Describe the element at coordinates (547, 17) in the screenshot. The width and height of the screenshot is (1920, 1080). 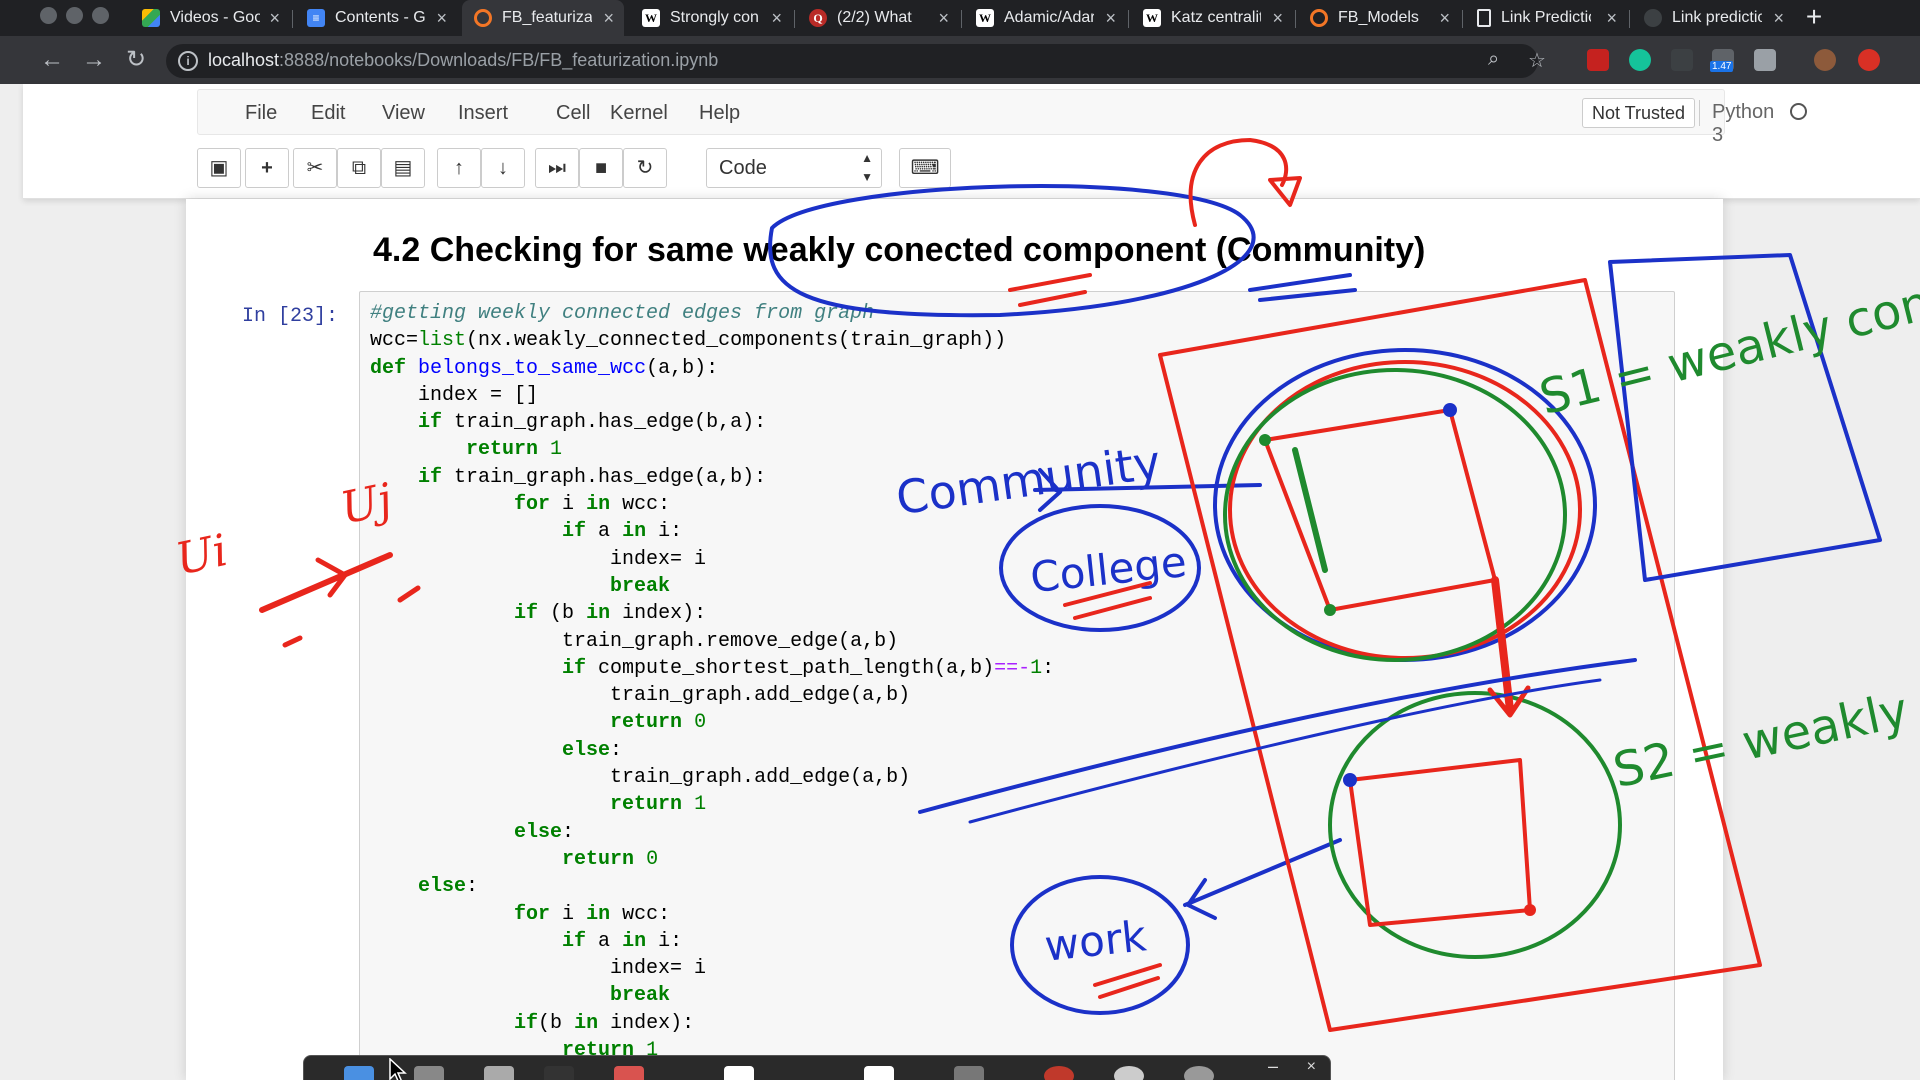
I see `tab-title: FB_featurization` at that location.